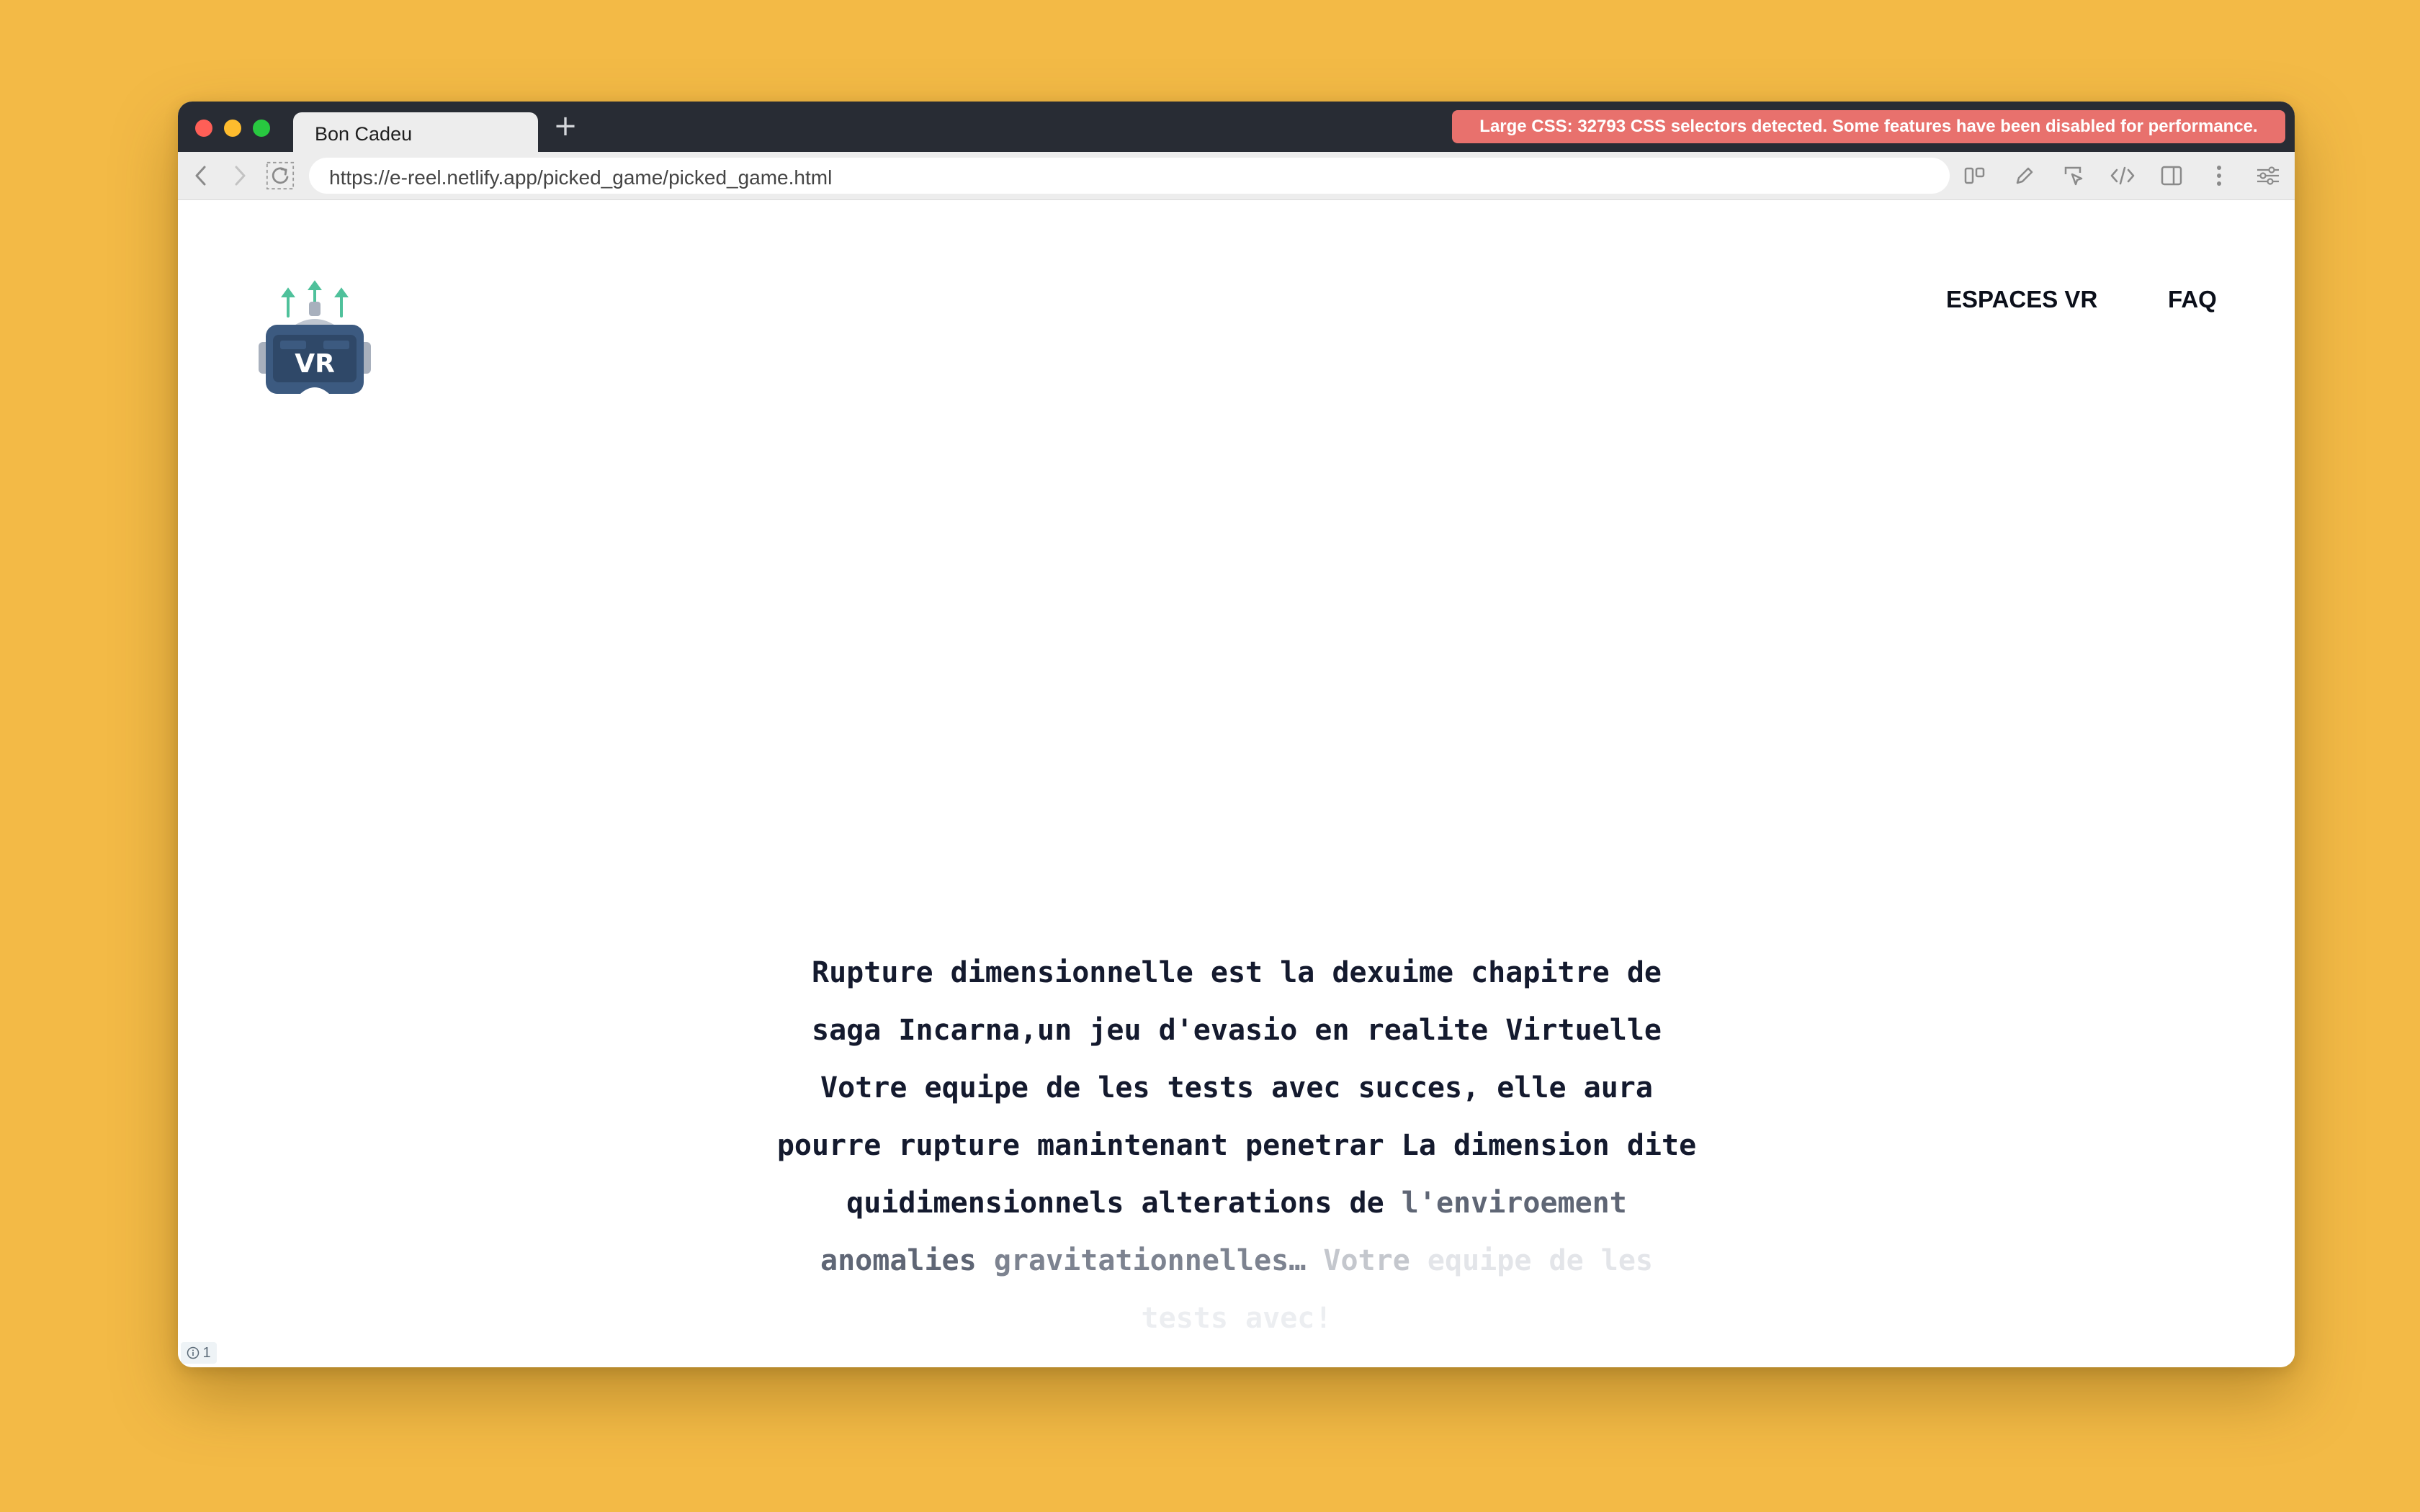  What do you see at coordinates (2021, 299) in the screenshot?
I see `nav-espaces-vr: ESPACES VR` at bounding box center [2021, 299].